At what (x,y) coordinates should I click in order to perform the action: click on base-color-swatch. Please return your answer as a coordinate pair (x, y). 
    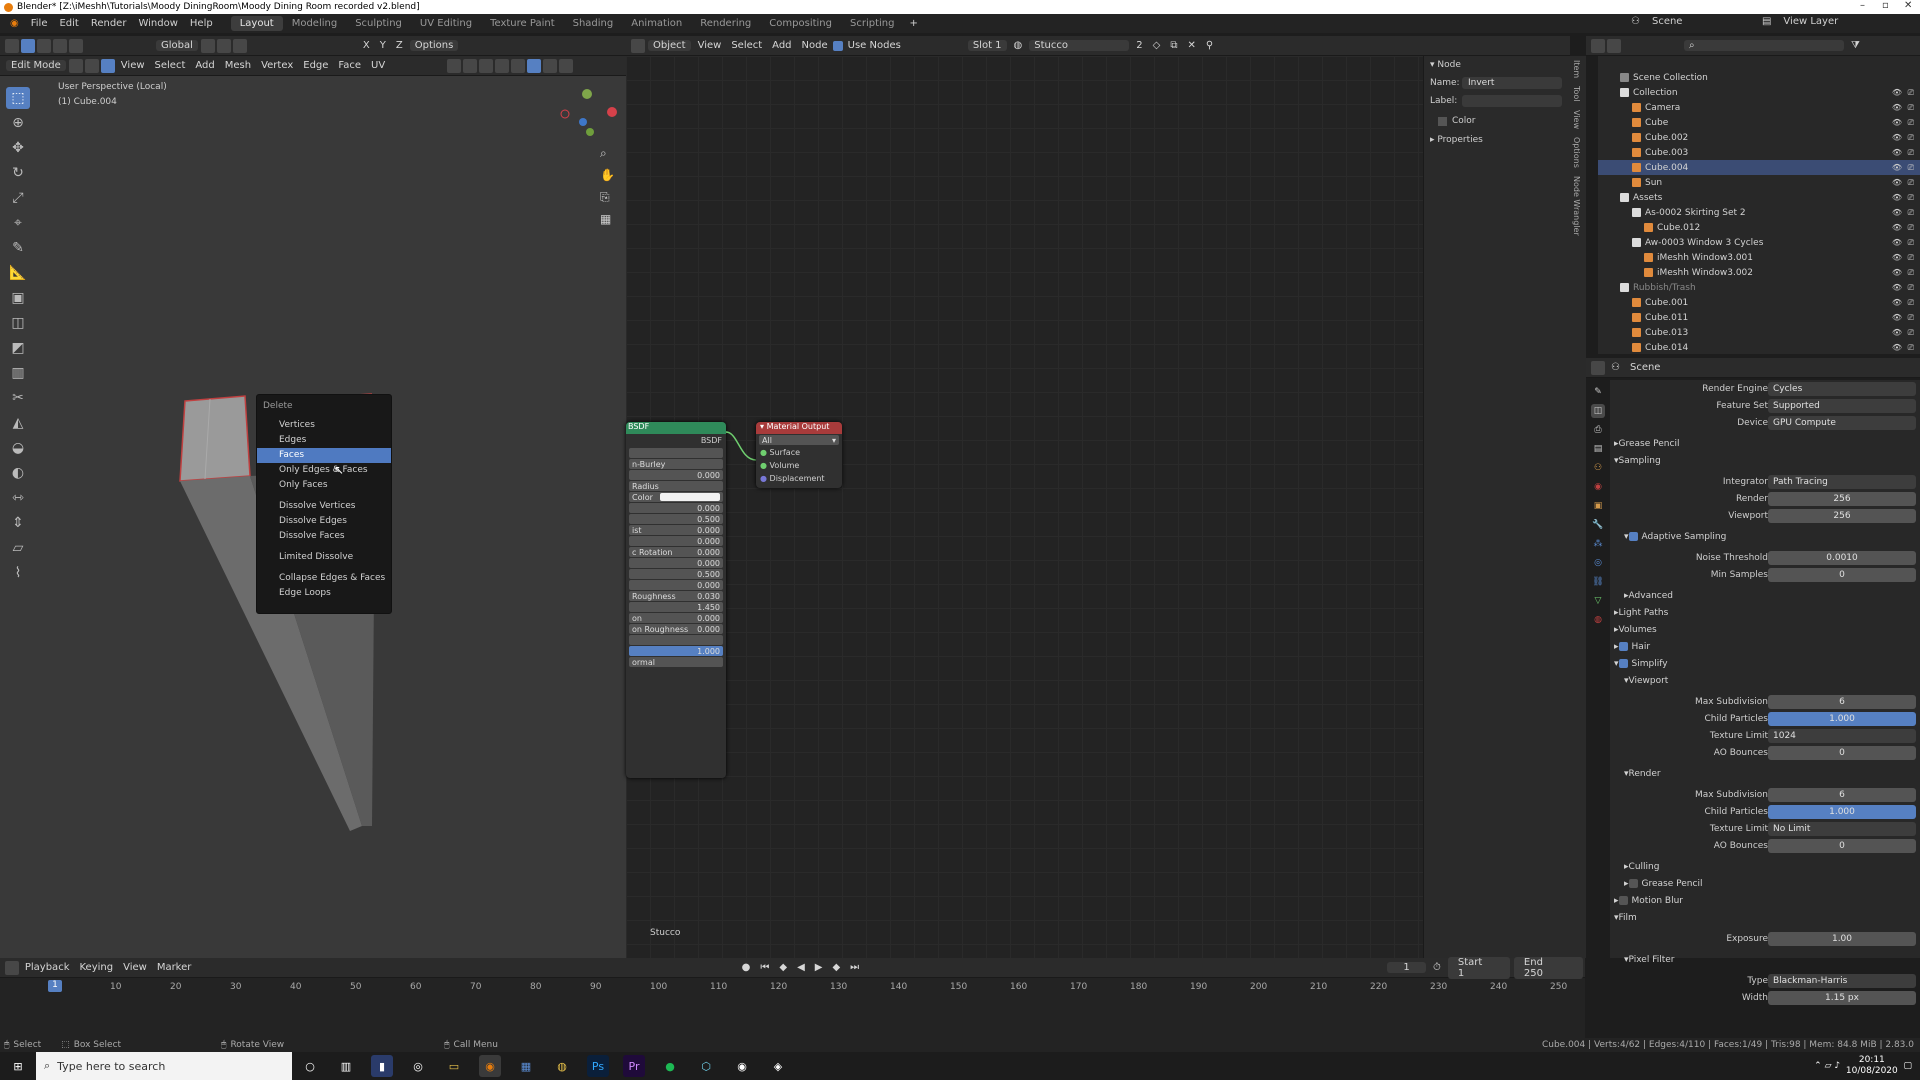
    Looking at the image, I should click on (690, 497).